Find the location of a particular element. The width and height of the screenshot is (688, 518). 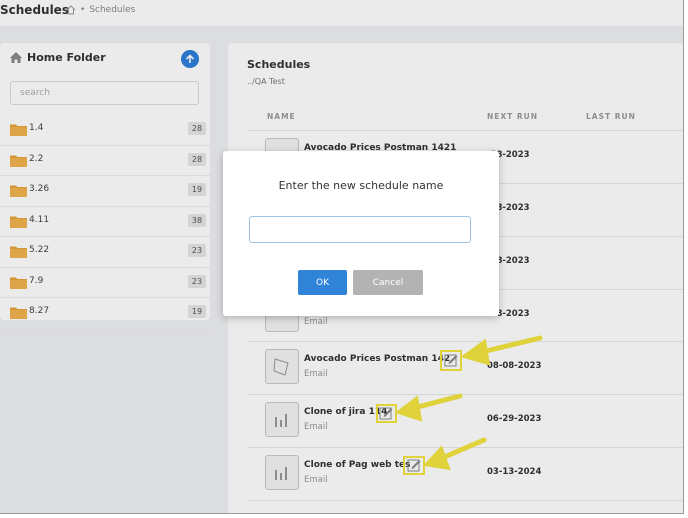

rename-schedule-dialog: Enter the new schedule name OK Cancel is located at coordinates (361, 233).